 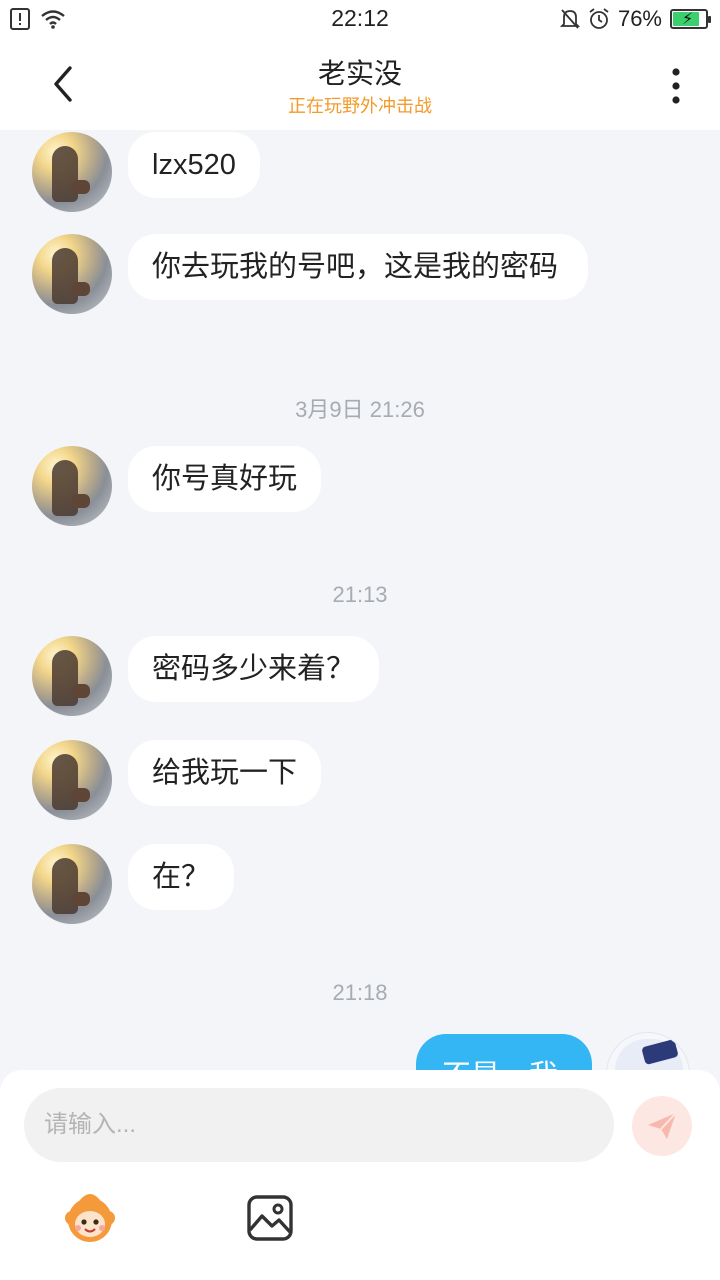 What do you see at coordinates (360, 19) in the screenshot?
I see `status-bar: 22:12 76% ⚡` at bounding box center [360, 19].